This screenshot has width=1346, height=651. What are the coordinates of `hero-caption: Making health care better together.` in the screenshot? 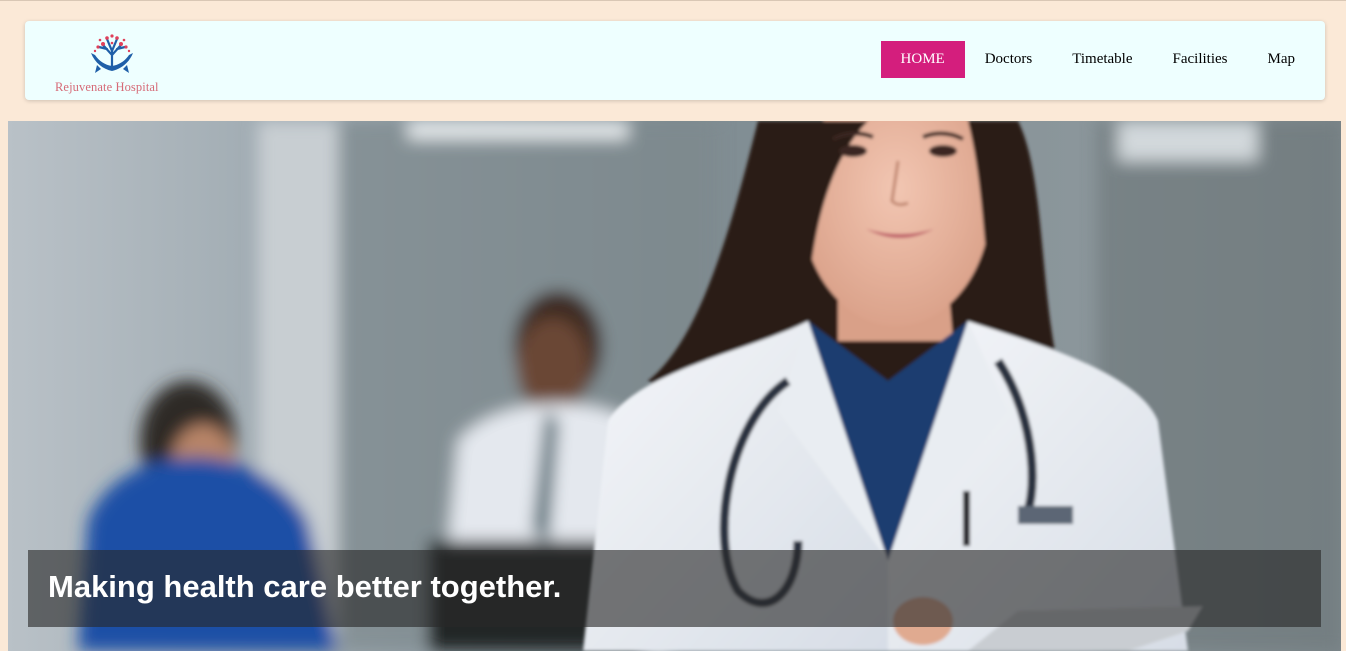 It's located at (674, 588).